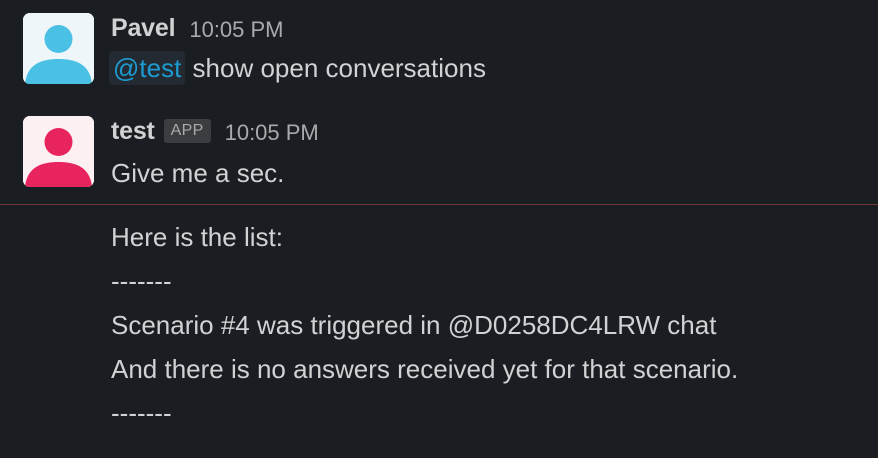 The height and width of the screenshot is (458, 878). I want to click on message-text-content: show open conversations, so click(335, 68).